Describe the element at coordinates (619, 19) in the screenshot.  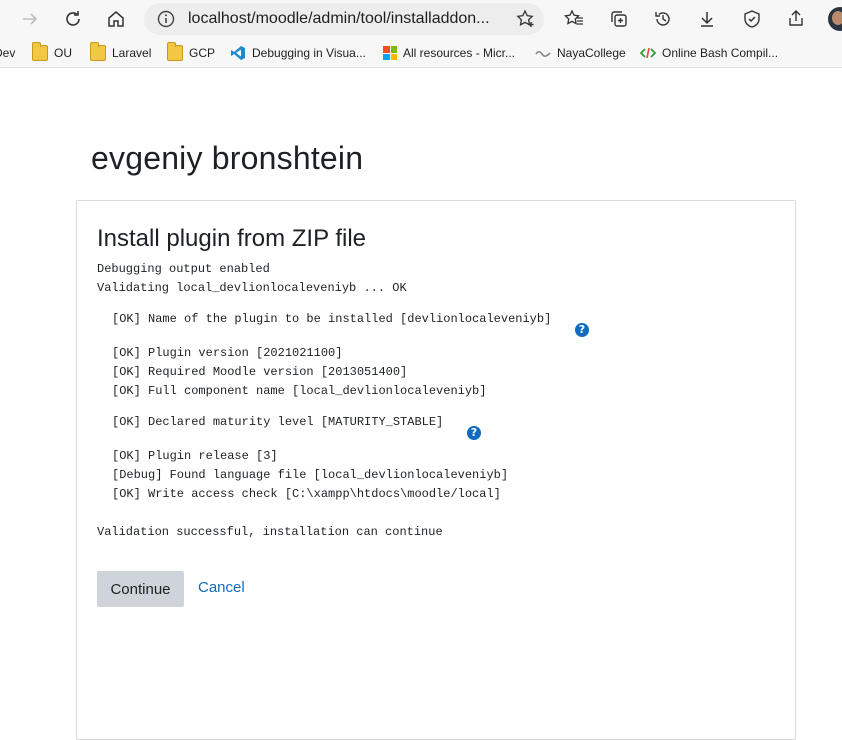
I see `collections-icon` at that location.